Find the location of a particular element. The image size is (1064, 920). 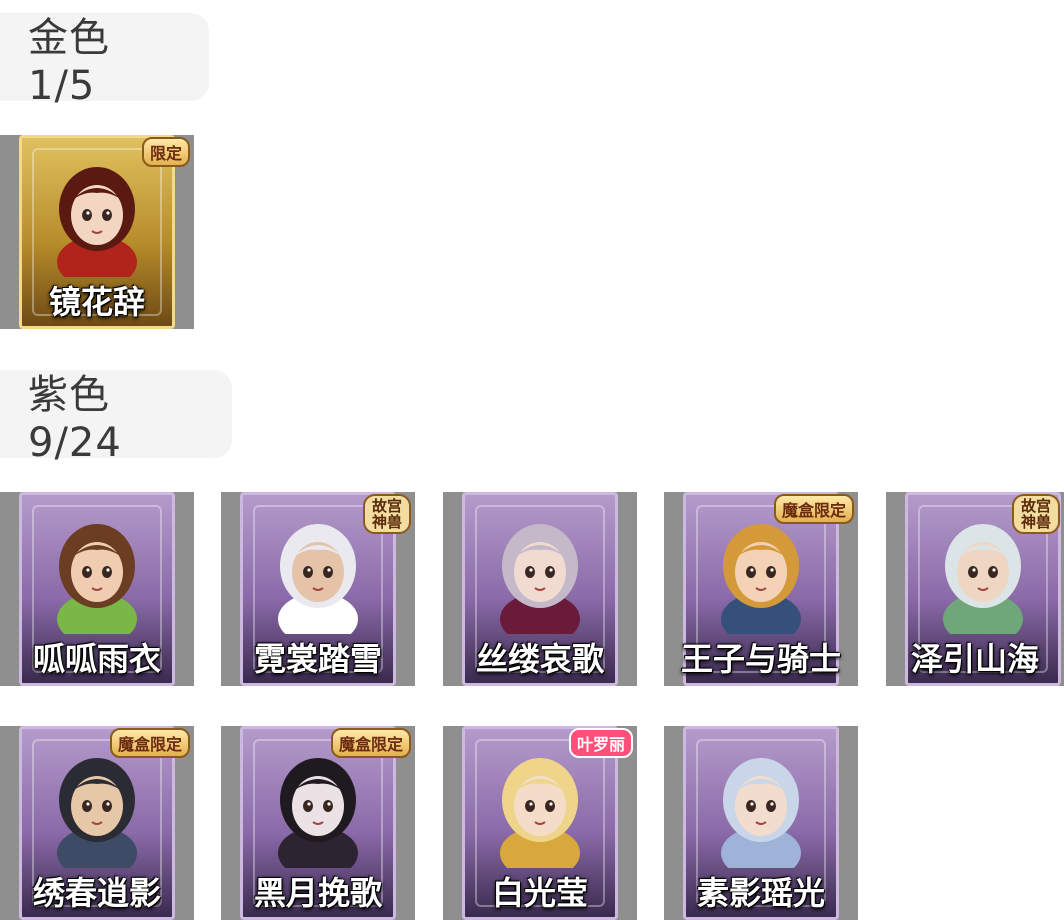

skin-name: 绣春逍影 is located at coordinates (96, 893).